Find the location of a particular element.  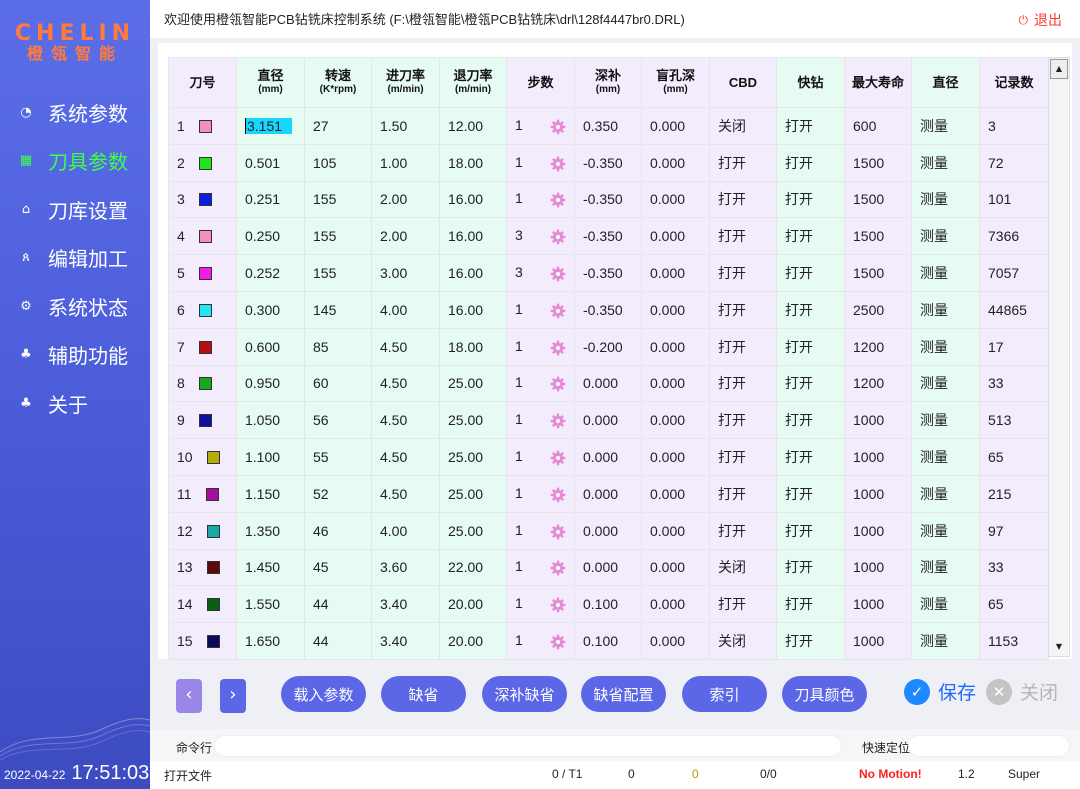

cell-no: 9 is located at coordinates (202, 420).